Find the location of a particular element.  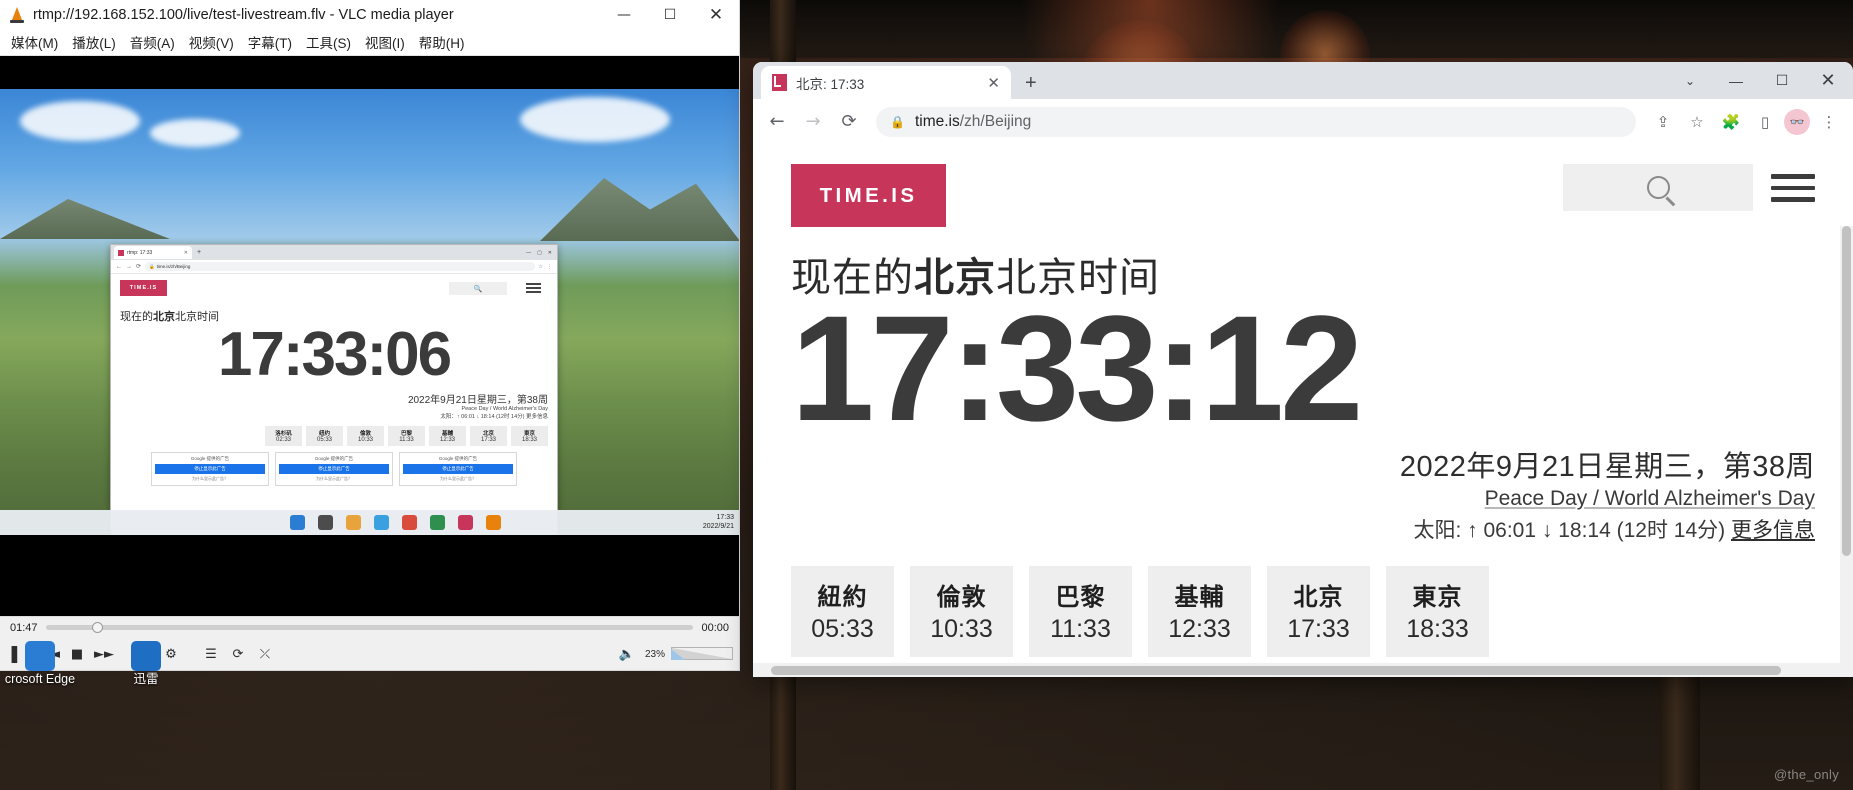

streamed-ad-footer: 为什么显示此广告？ is located at coordinates (458, 478).